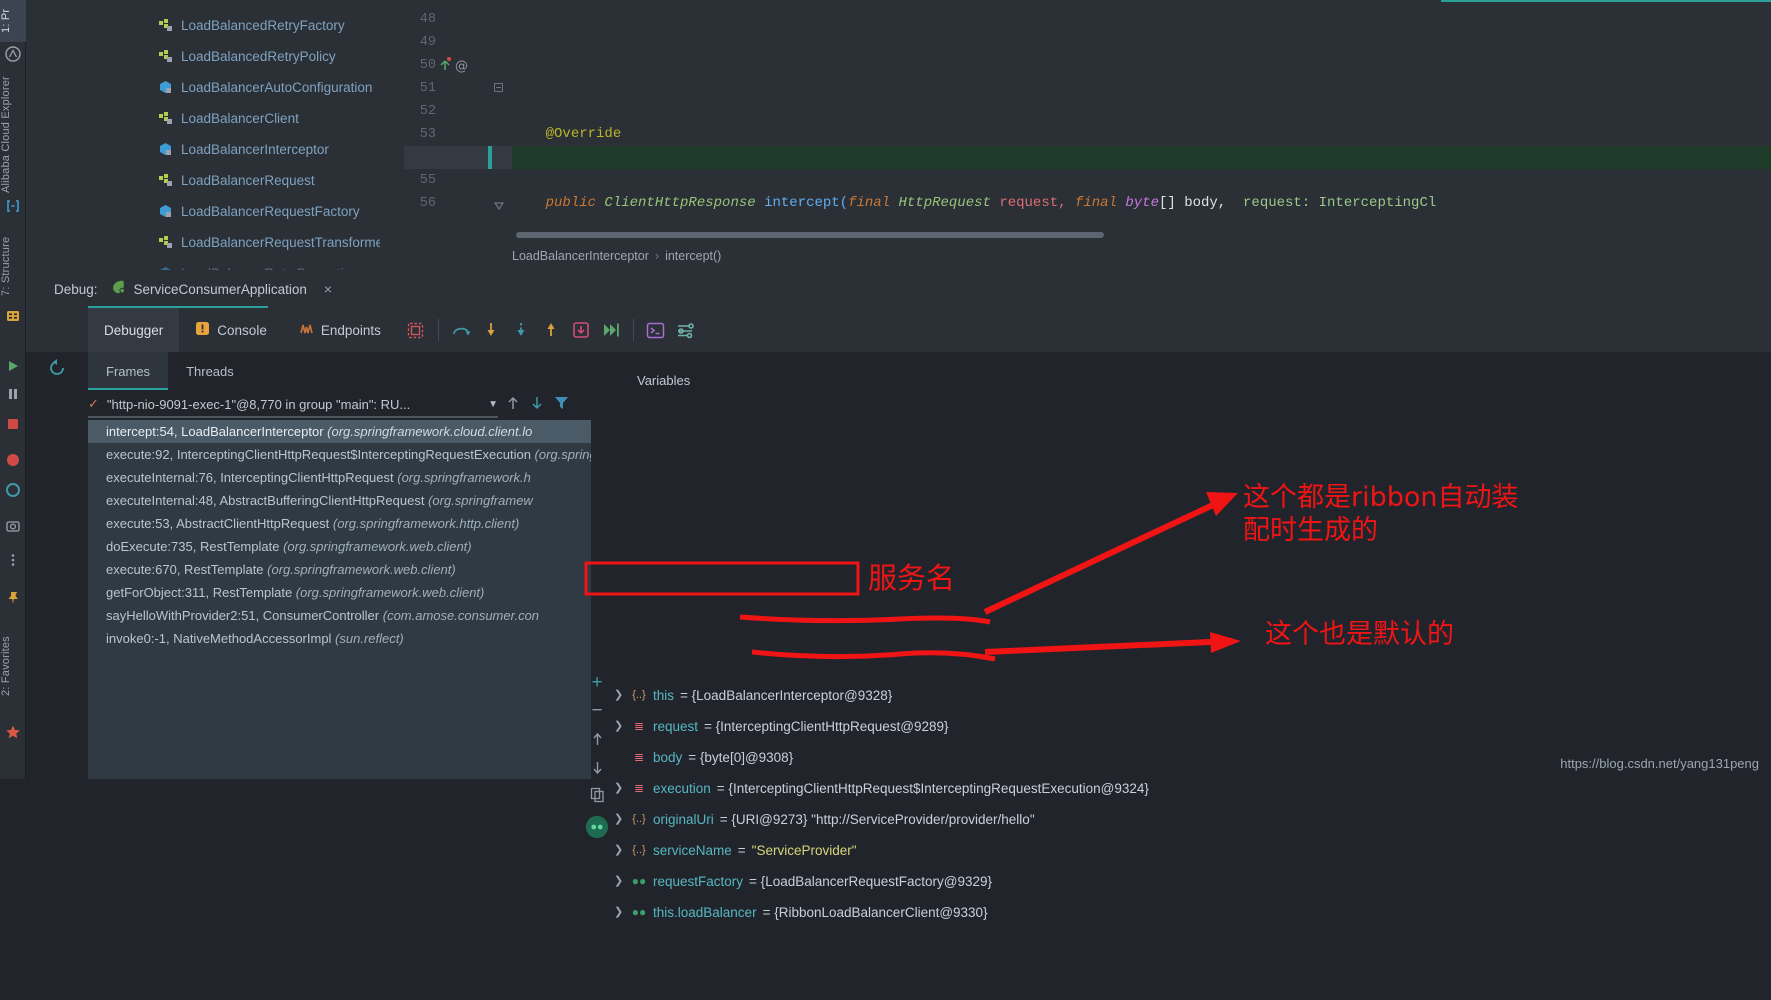  Describe the element at coordinates (203, 56) in the screenshot. I see `list-item: LoadBalancedRetryPolicy` at that location.